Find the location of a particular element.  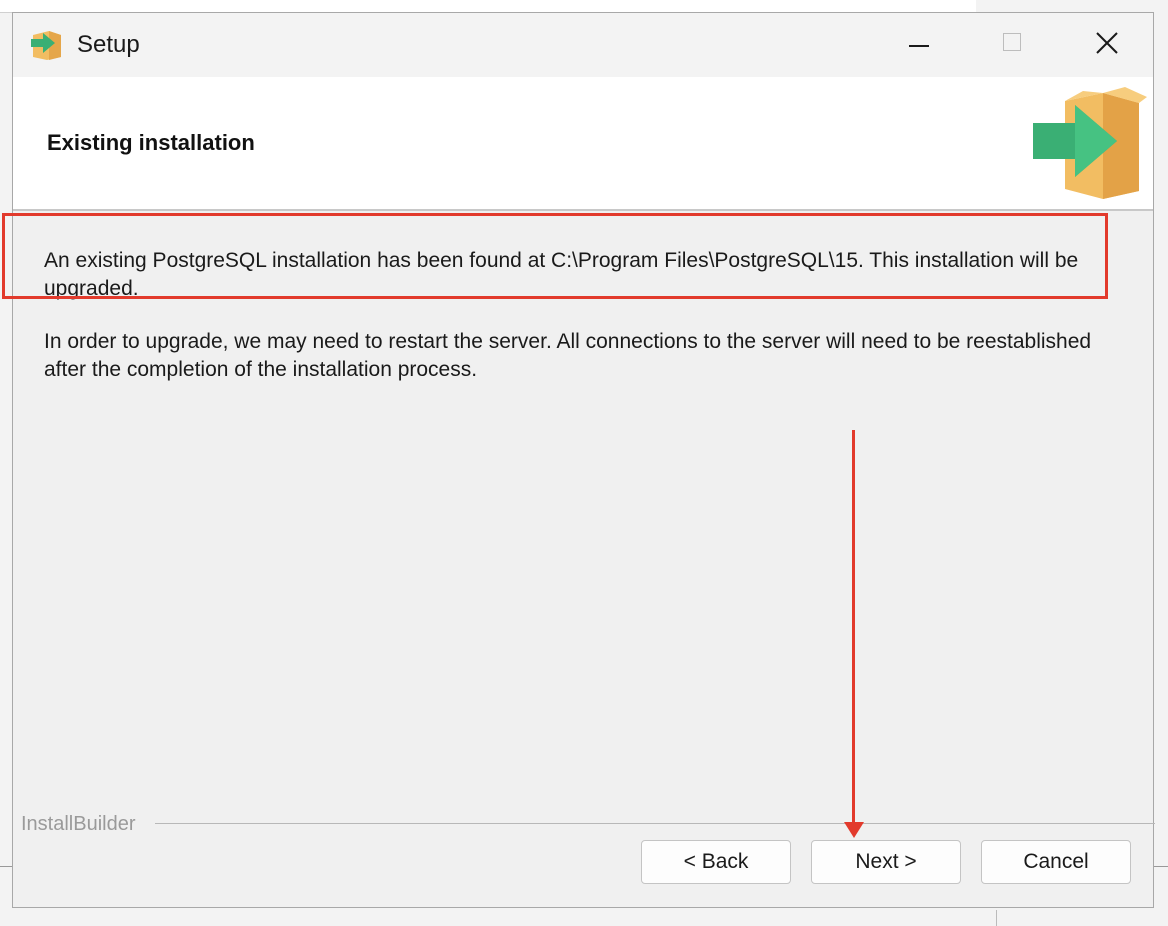

arrow-down-icon is located at coordinates (854, 830).